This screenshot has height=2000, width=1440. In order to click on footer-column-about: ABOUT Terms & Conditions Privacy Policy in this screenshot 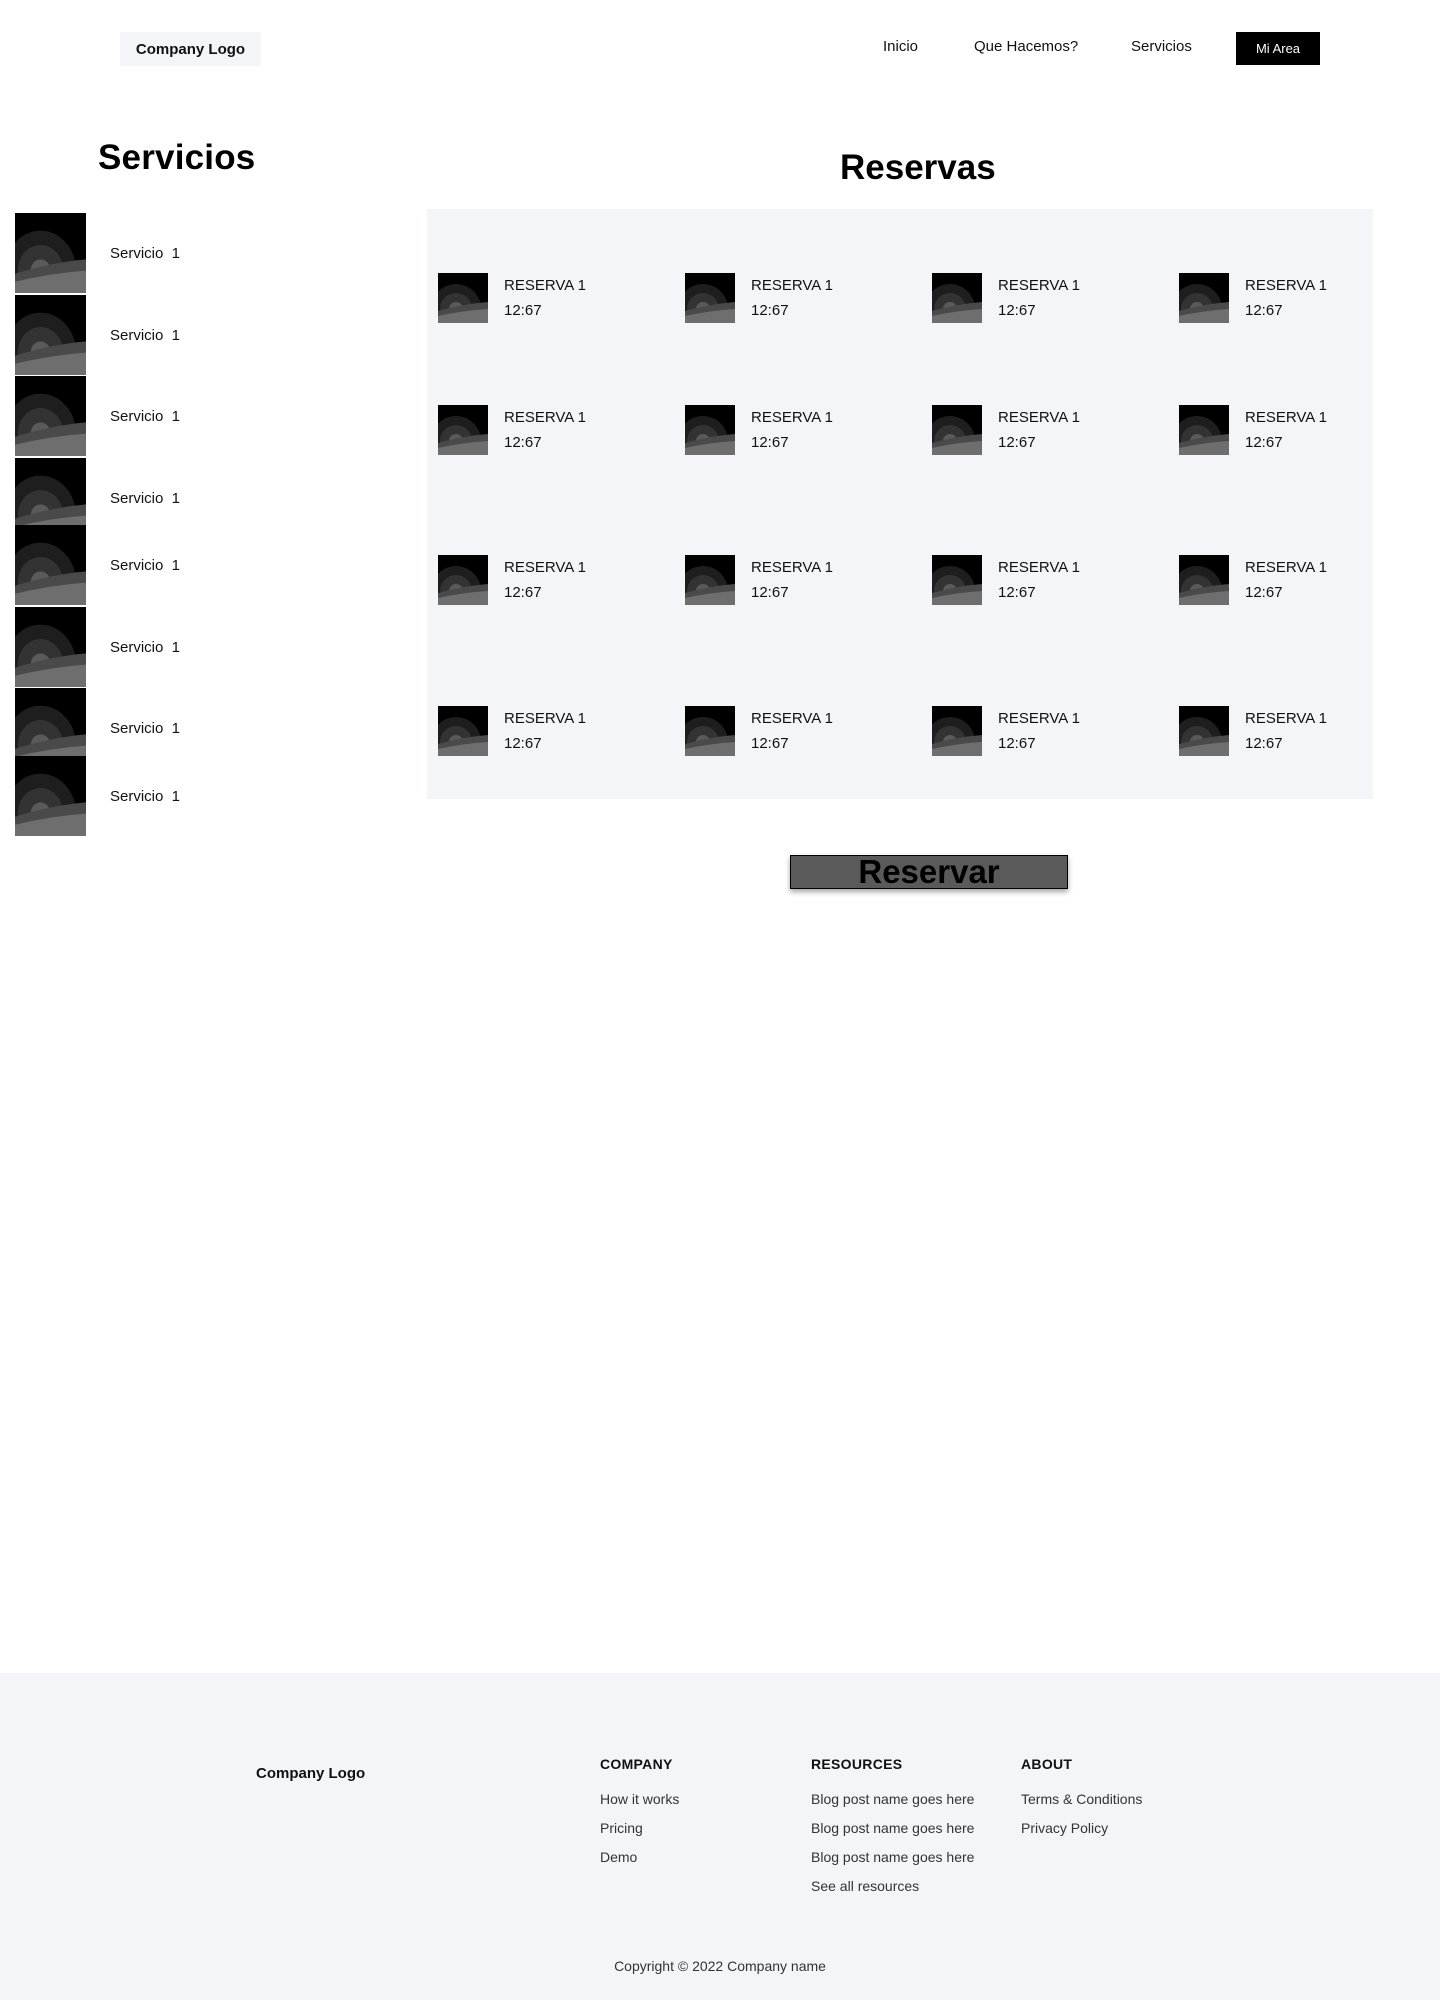, I will do `click(1081, 1802)`.